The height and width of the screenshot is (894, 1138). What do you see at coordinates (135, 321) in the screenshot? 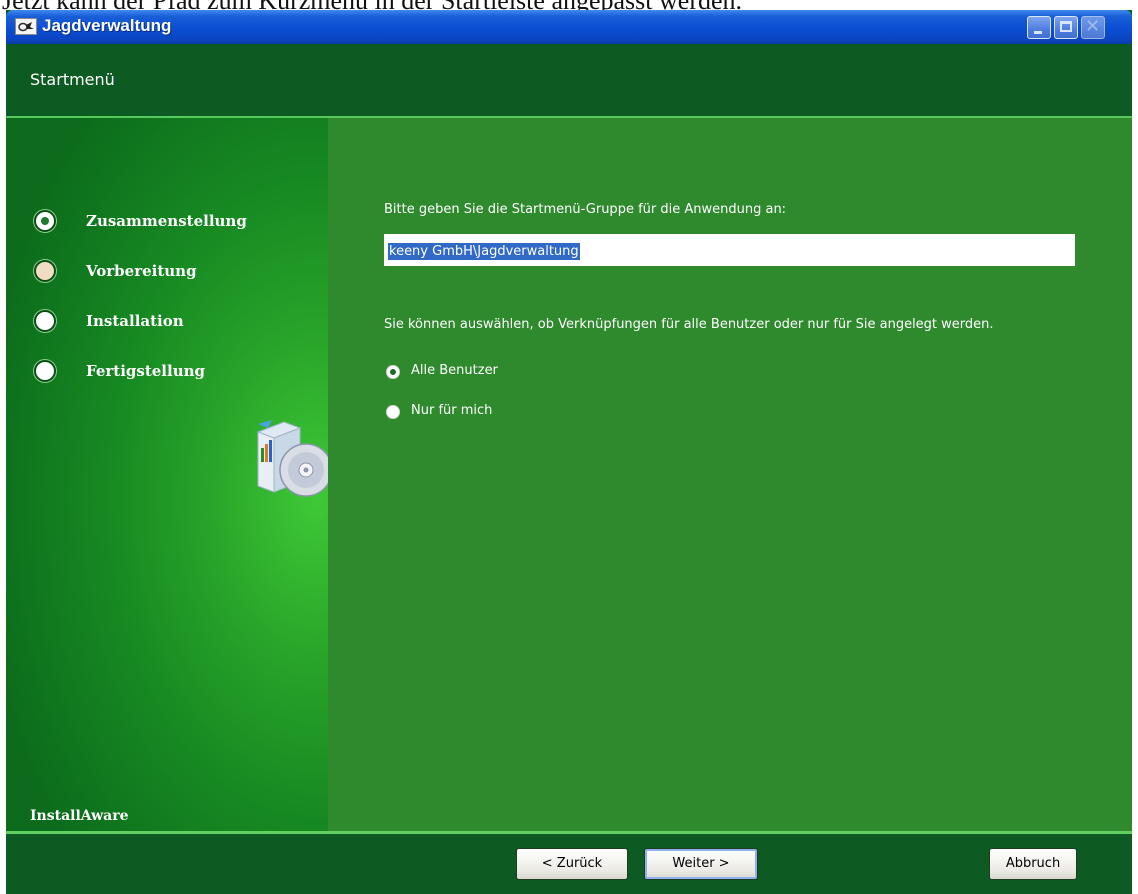
I see `step-label: Installation` at bounding box center [135, 321].